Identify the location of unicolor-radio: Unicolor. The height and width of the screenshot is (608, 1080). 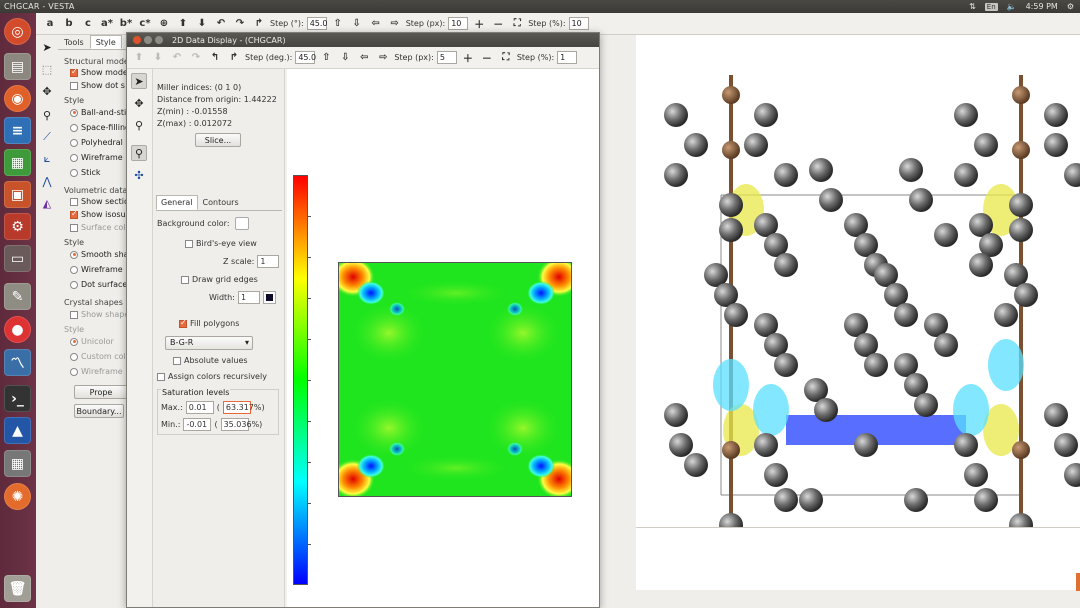
(92, 341).